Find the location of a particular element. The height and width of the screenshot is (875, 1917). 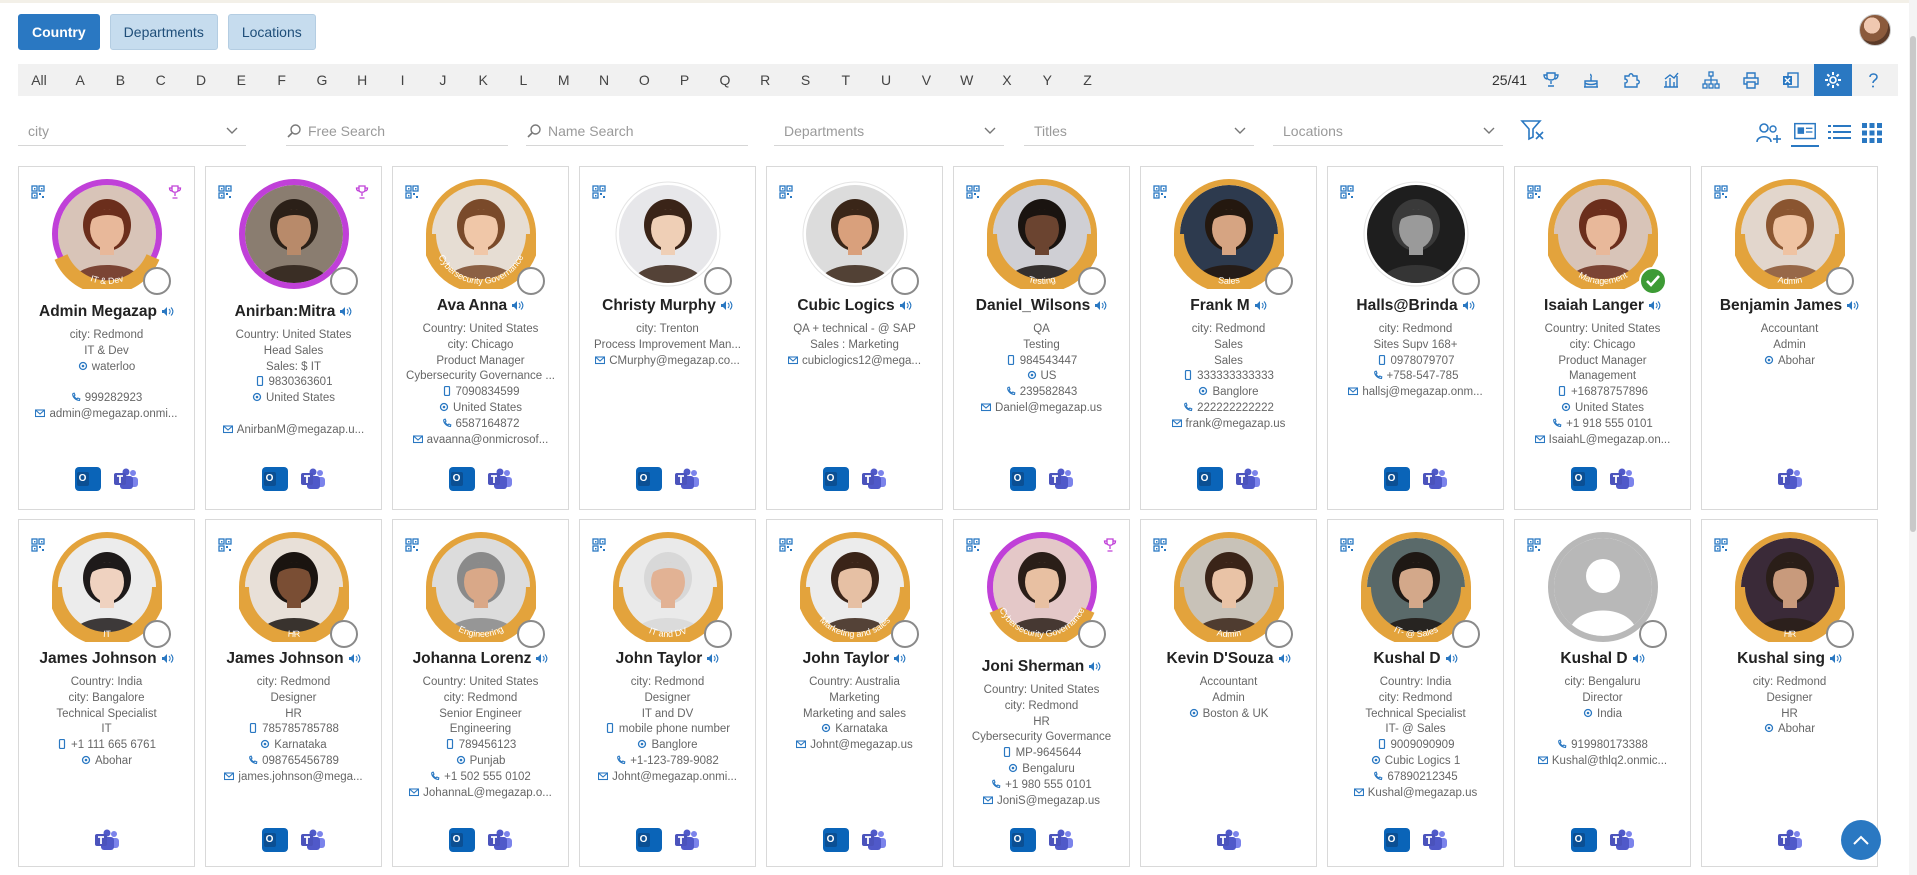

tab-locations: Locations is located at coordinates (271, 32).